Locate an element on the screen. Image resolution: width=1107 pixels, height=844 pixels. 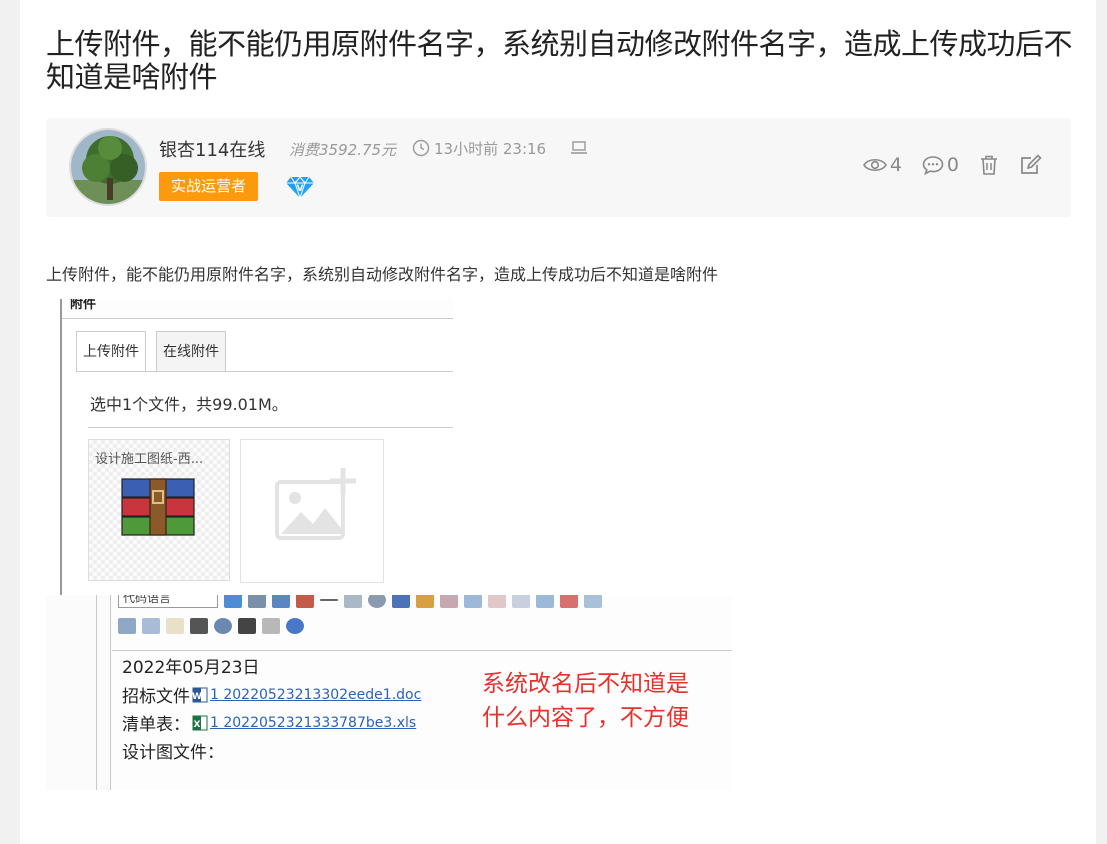
toolbar-separator is located at coordinates (422, 650).